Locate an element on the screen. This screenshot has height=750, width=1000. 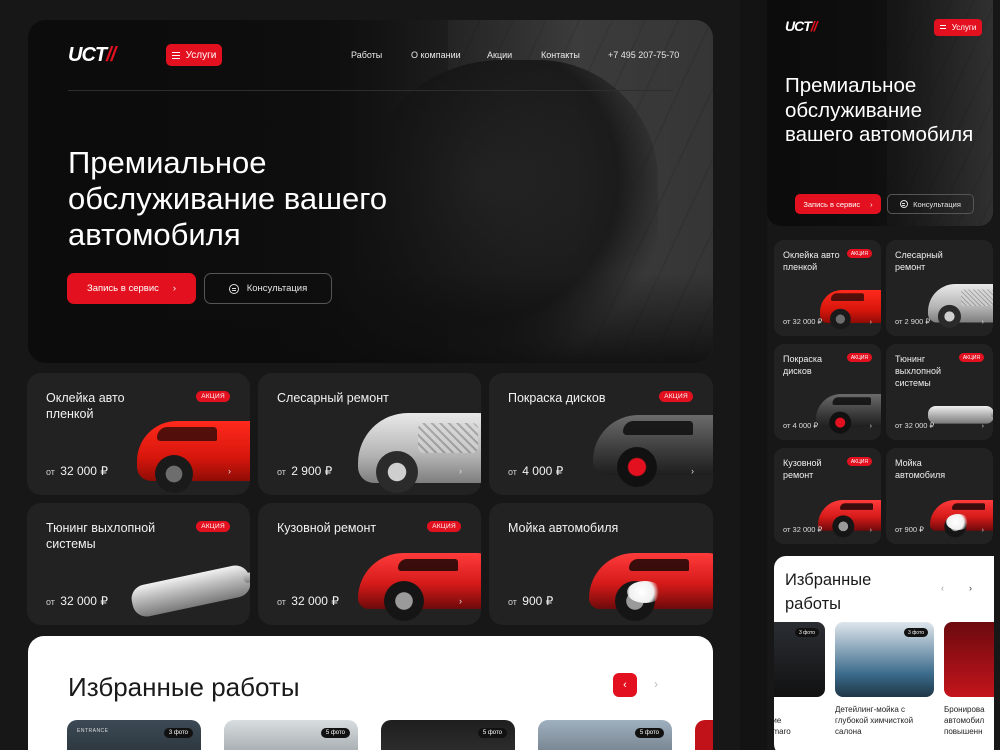
work-card: ENTRANCE 3 фото is located at coordinates (134, 735).